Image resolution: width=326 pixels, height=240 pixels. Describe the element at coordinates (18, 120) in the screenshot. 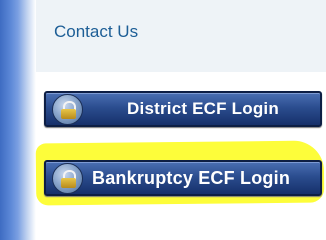

I see `left-rail` at that location.